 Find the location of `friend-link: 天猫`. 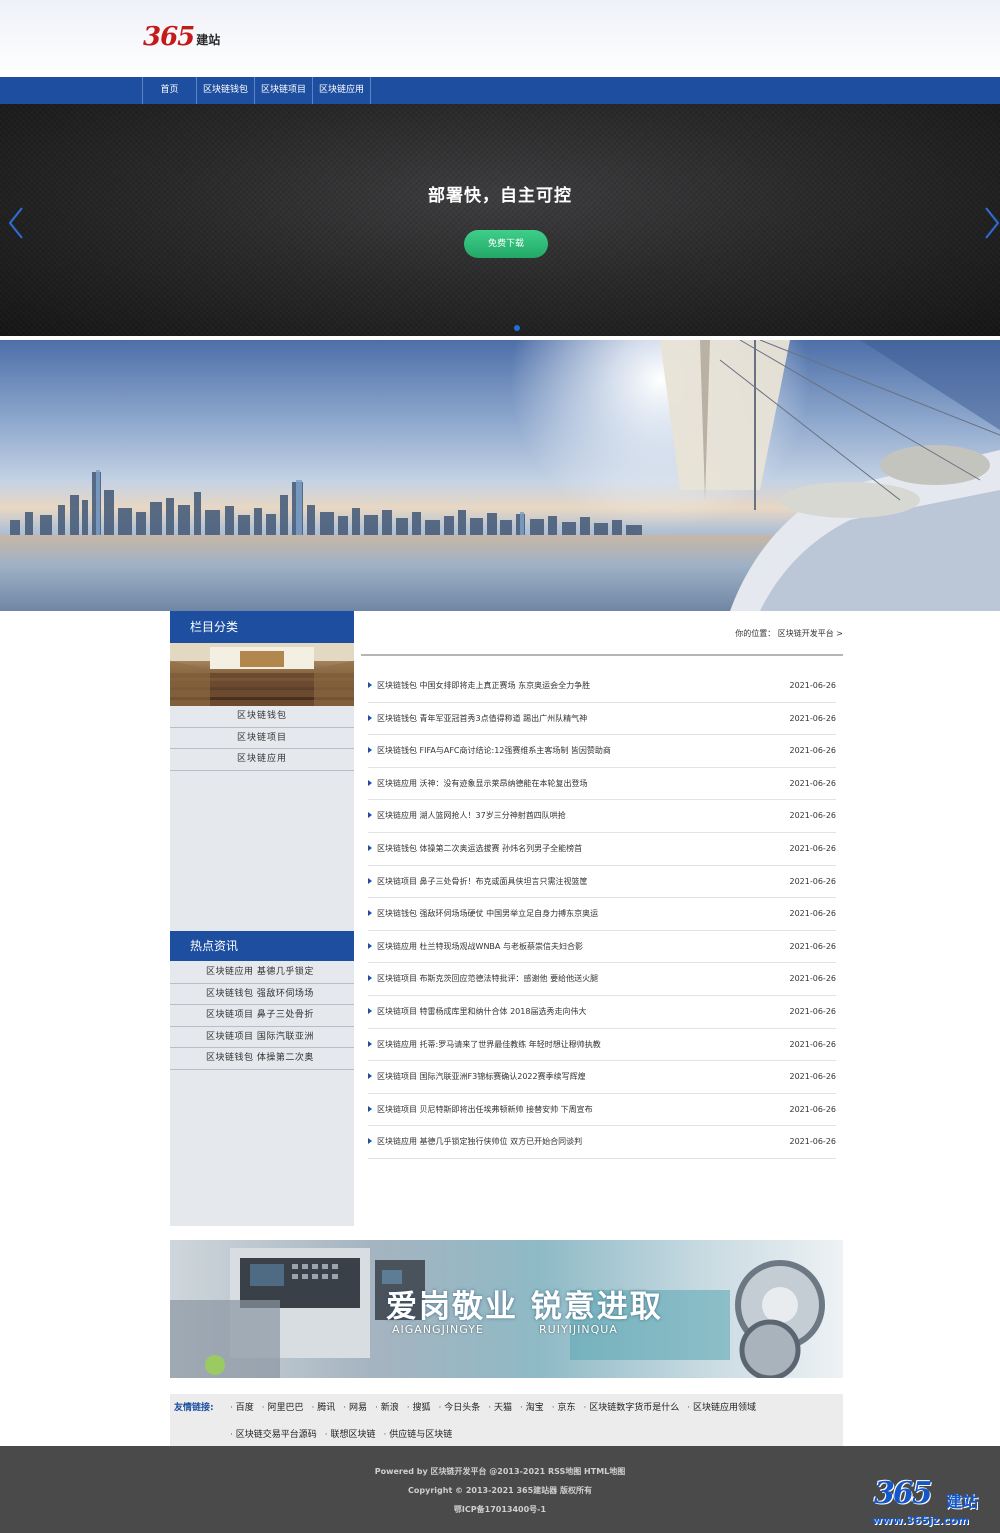

friend-link: 天猫 is located at coordinates (500, 1406).